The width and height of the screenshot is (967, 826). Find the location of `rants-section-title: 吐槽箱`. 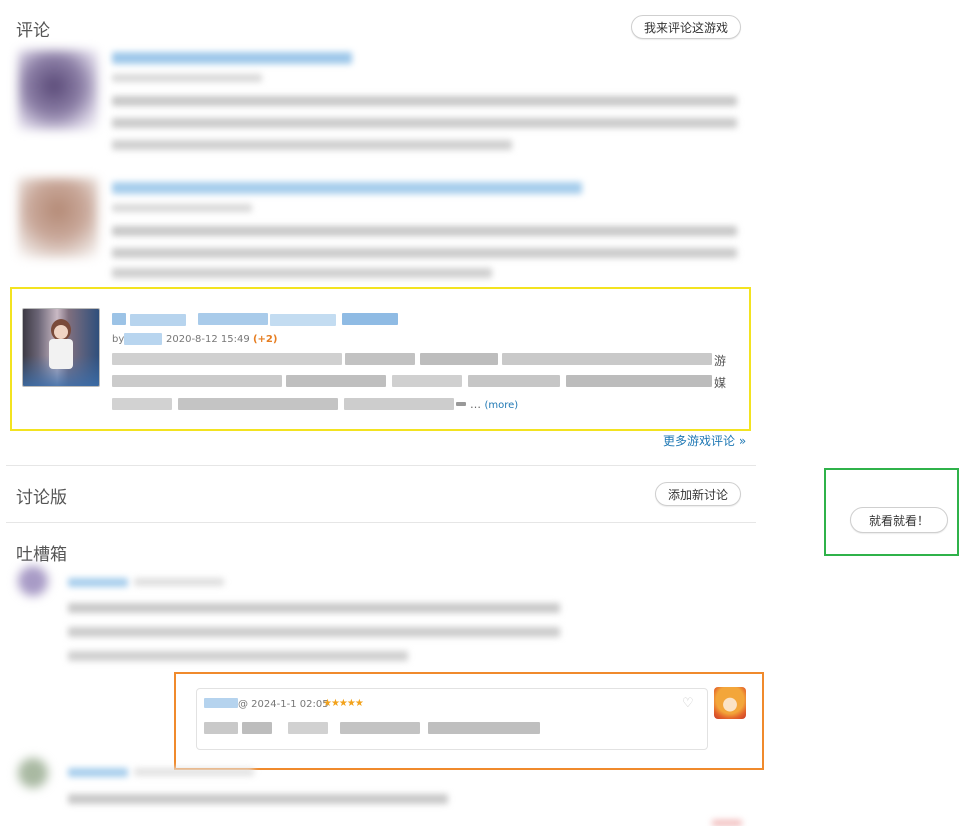

rants-section-title: 吐槽箱 is located at coordinates (41, 555).